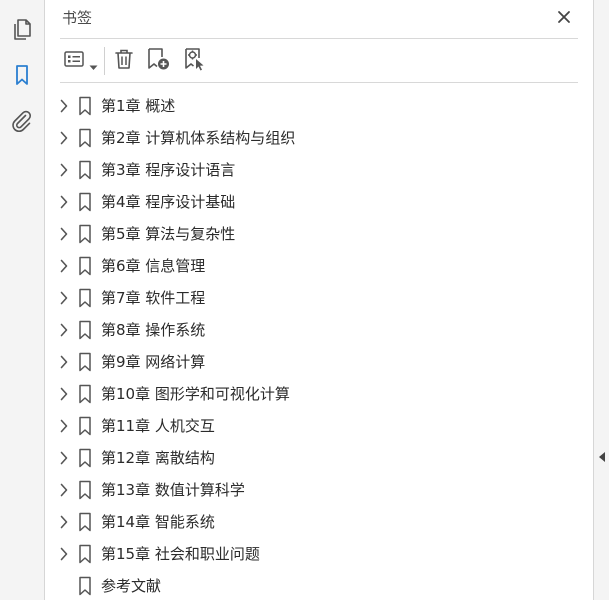  Describe the element at coordinates (168, 170) in the screenshot. I see `bookmark-label: 第3章 程序设计语言` at that location.